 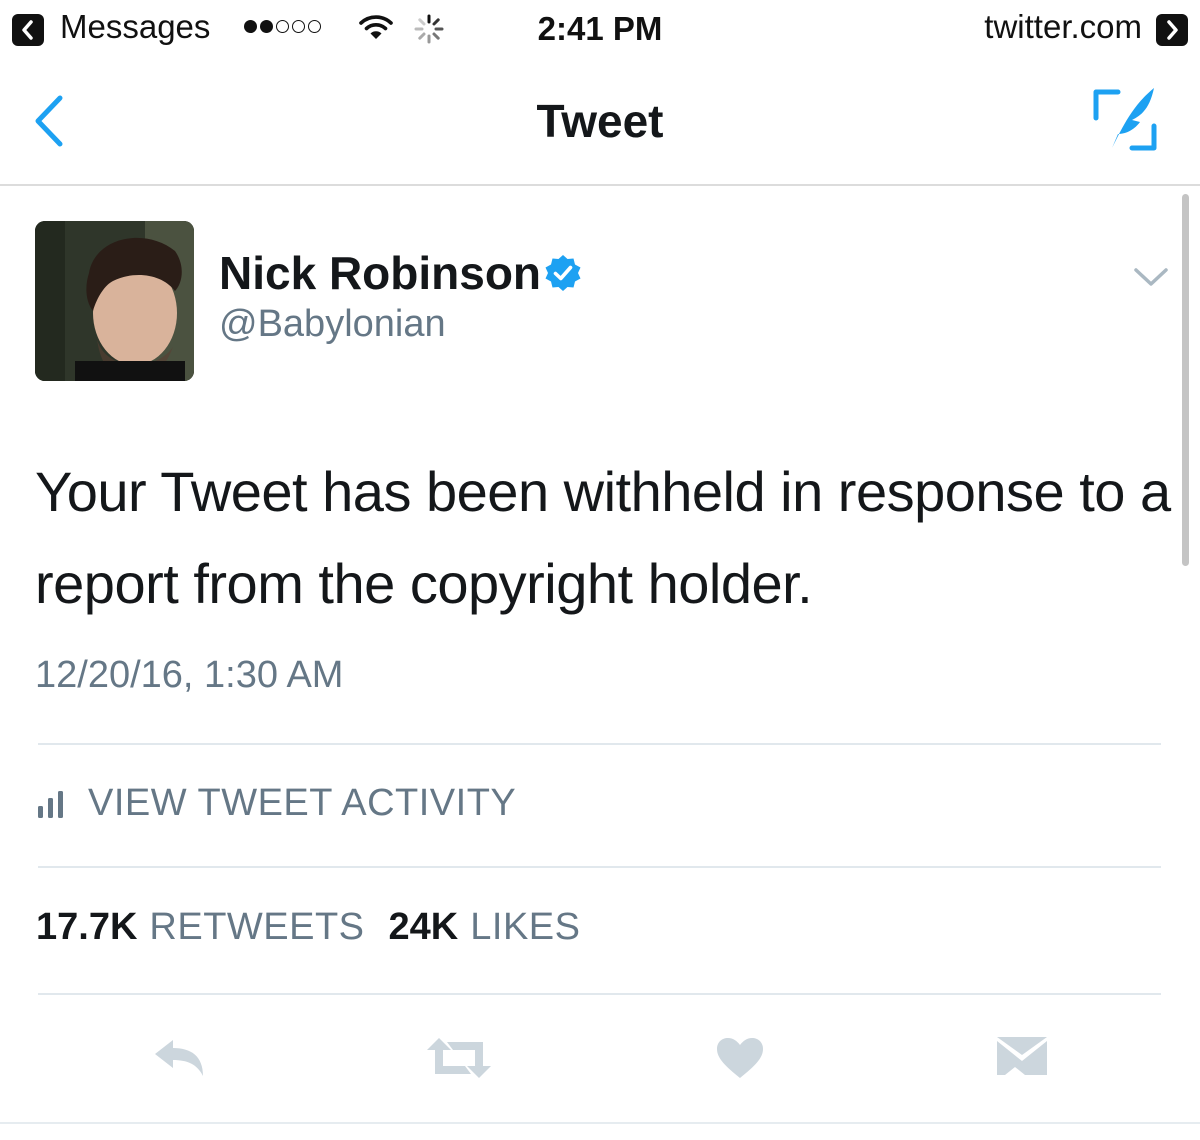 I want to click on author-handle: @Babylonian, so click(x=332, y=324).